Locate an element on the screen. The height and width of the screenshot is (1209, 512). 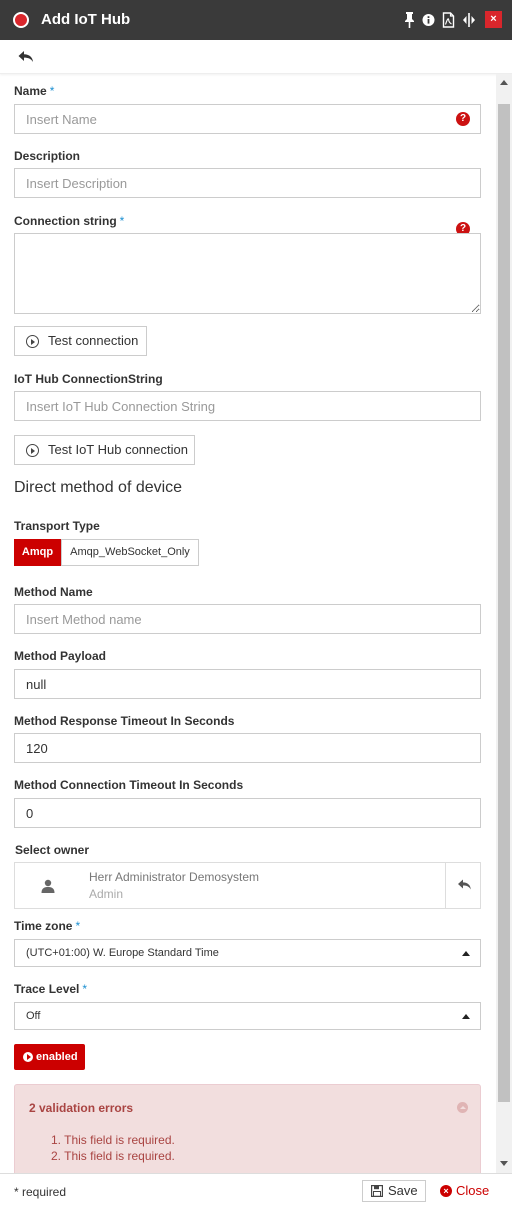
window-close-button: × is located at coordinates (493, 19).